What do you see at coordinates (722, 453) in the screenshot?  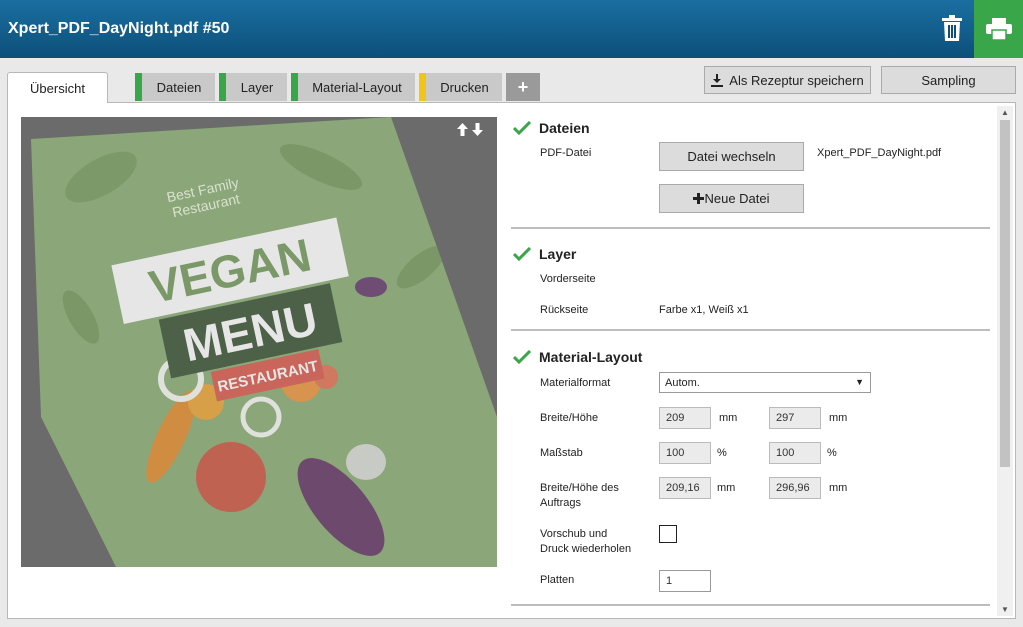 I see `scale-width-unit: %` at bounding box center [722, 453].